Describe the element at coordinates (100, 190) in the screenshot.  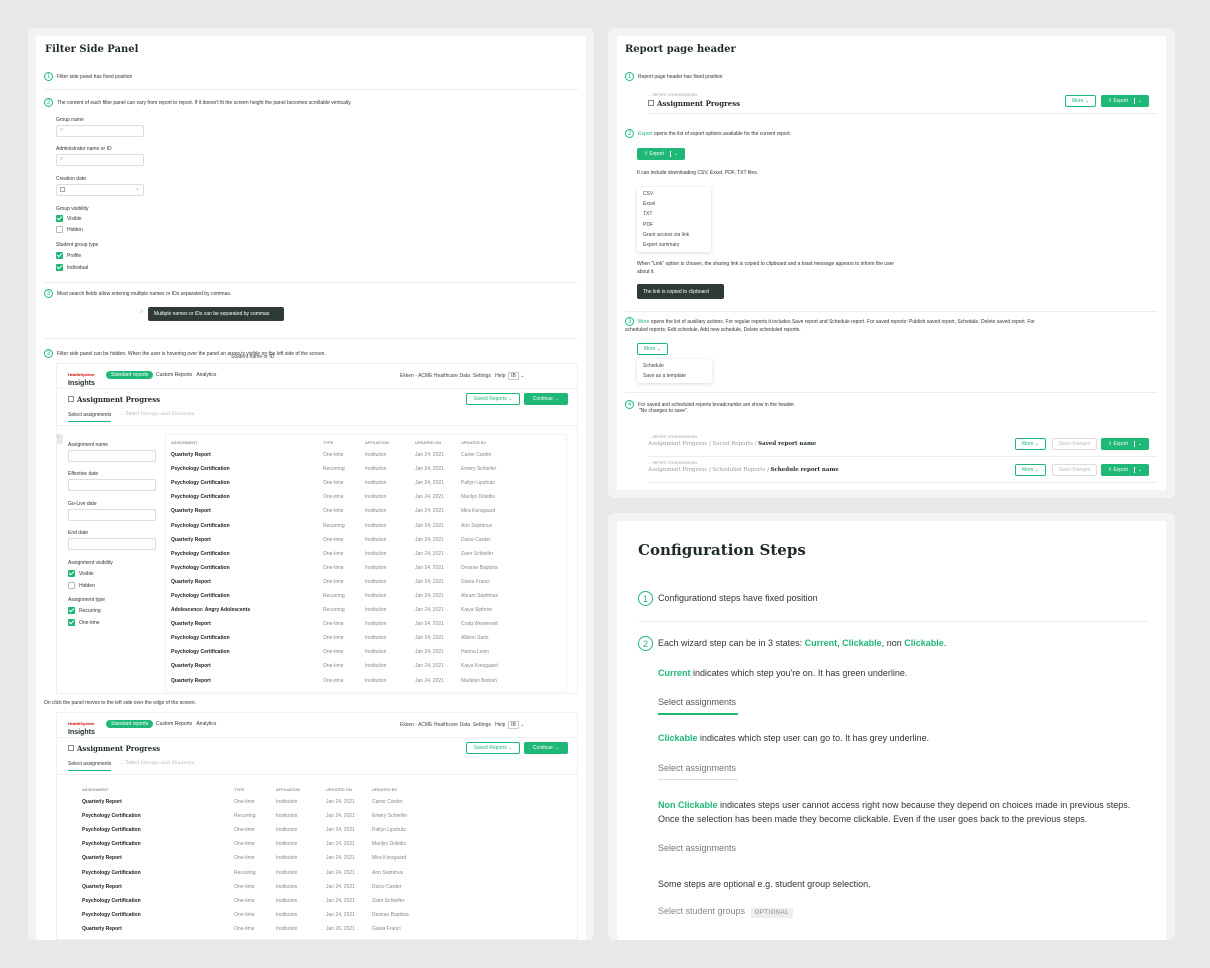
I see `creation-date-input: ⌄` at that location.